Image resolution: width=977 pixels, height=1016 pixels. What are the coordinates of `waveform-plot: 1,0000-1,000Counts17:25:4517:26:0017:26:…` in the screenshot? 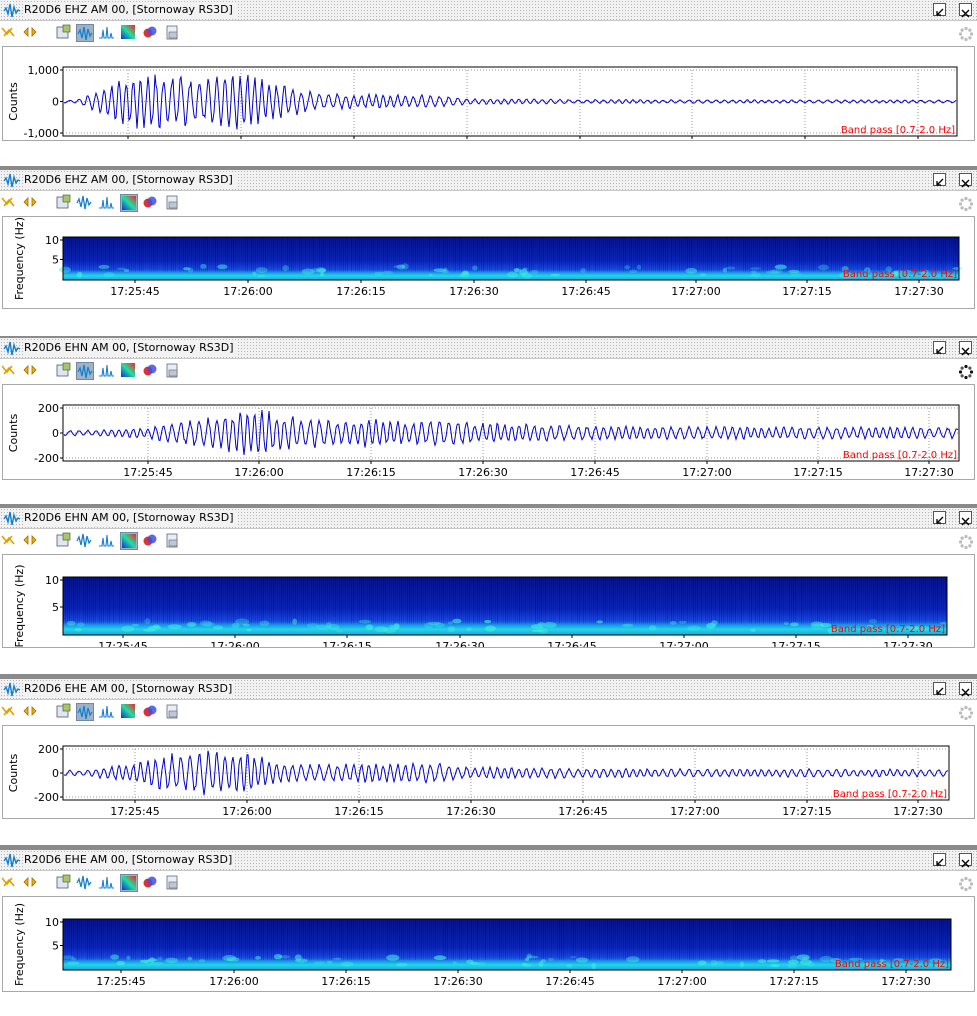 It's located at (488, 93).